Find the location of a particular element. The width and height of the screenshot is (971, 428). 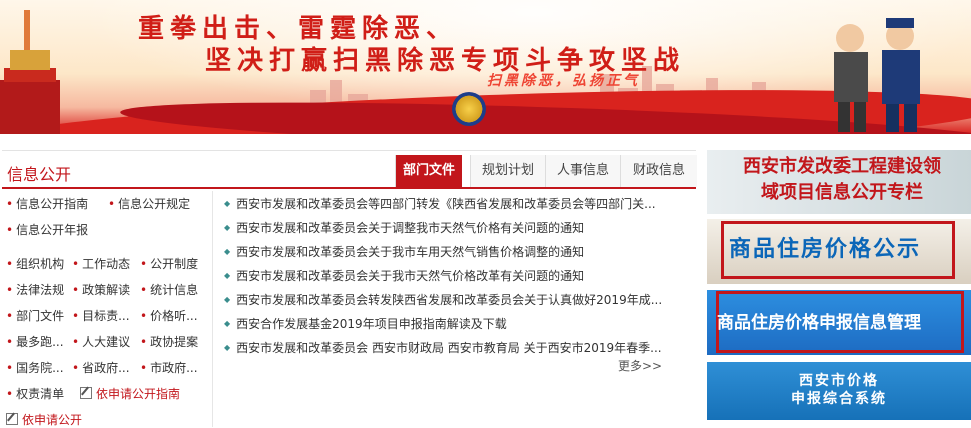

banner-price-system-line2: 申报综合系统 is located at coordinates (839, 399).